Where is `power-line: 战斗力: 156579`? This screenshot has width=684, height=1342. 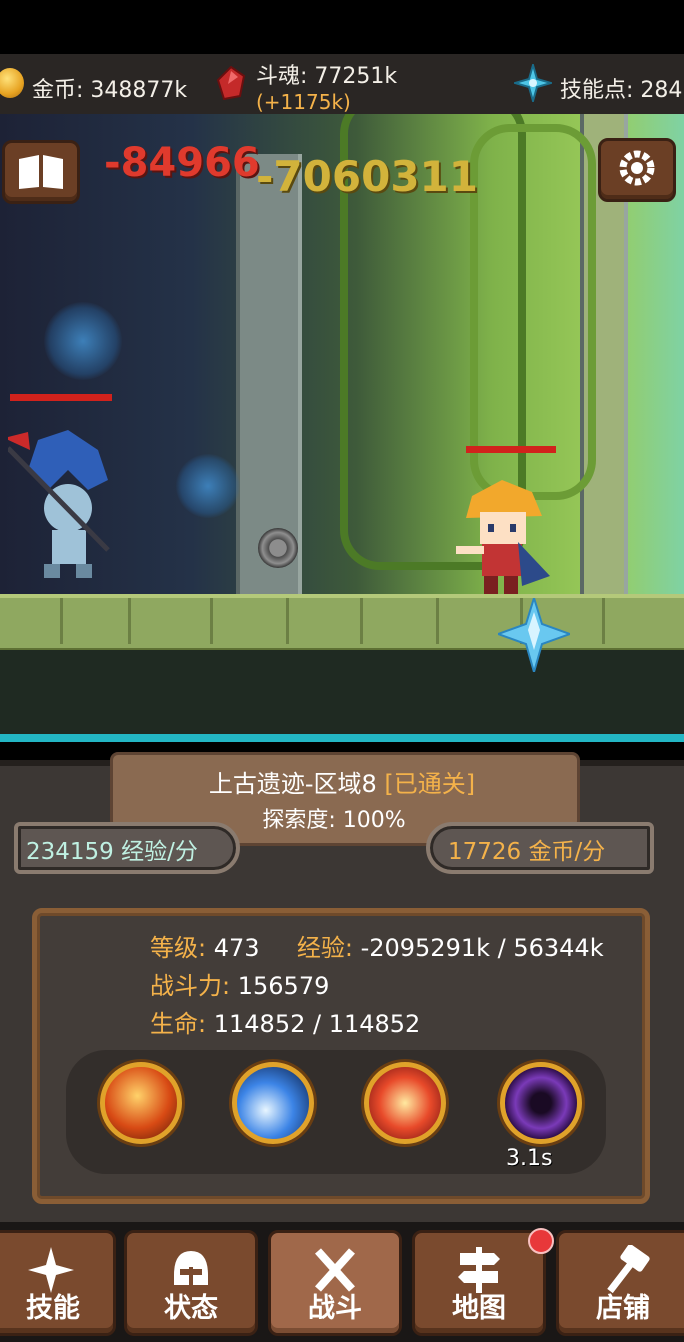 power-line: 战斗力: 156579 is located at coordinates (239, 983).